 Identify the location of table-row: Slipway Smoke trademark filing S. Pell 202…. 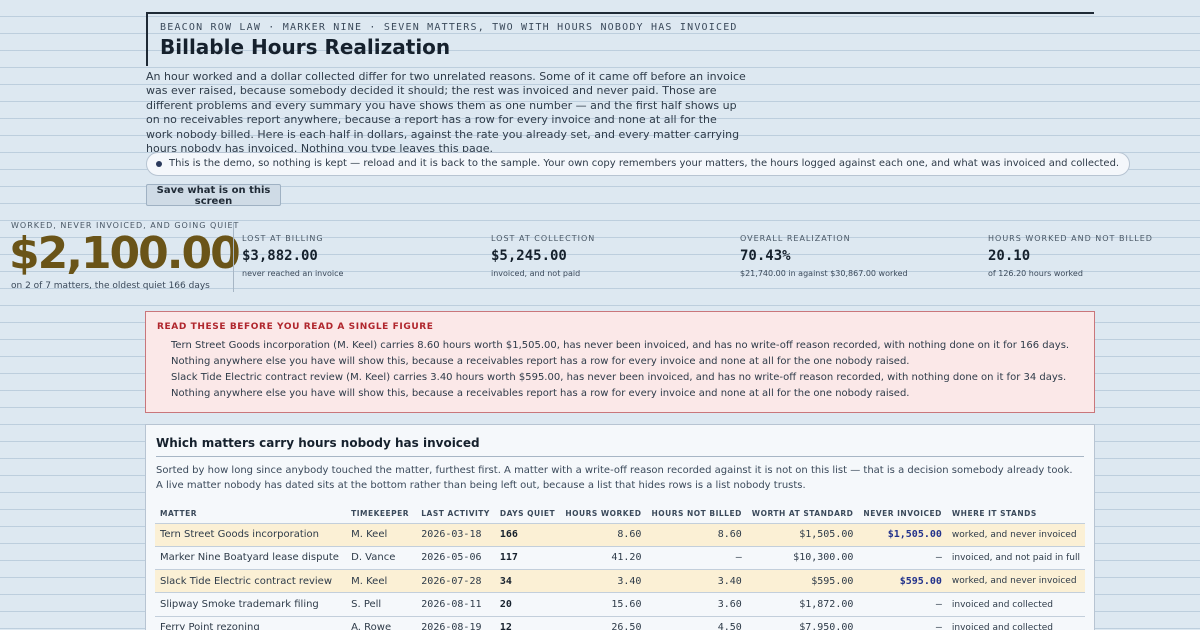
(620, 604).